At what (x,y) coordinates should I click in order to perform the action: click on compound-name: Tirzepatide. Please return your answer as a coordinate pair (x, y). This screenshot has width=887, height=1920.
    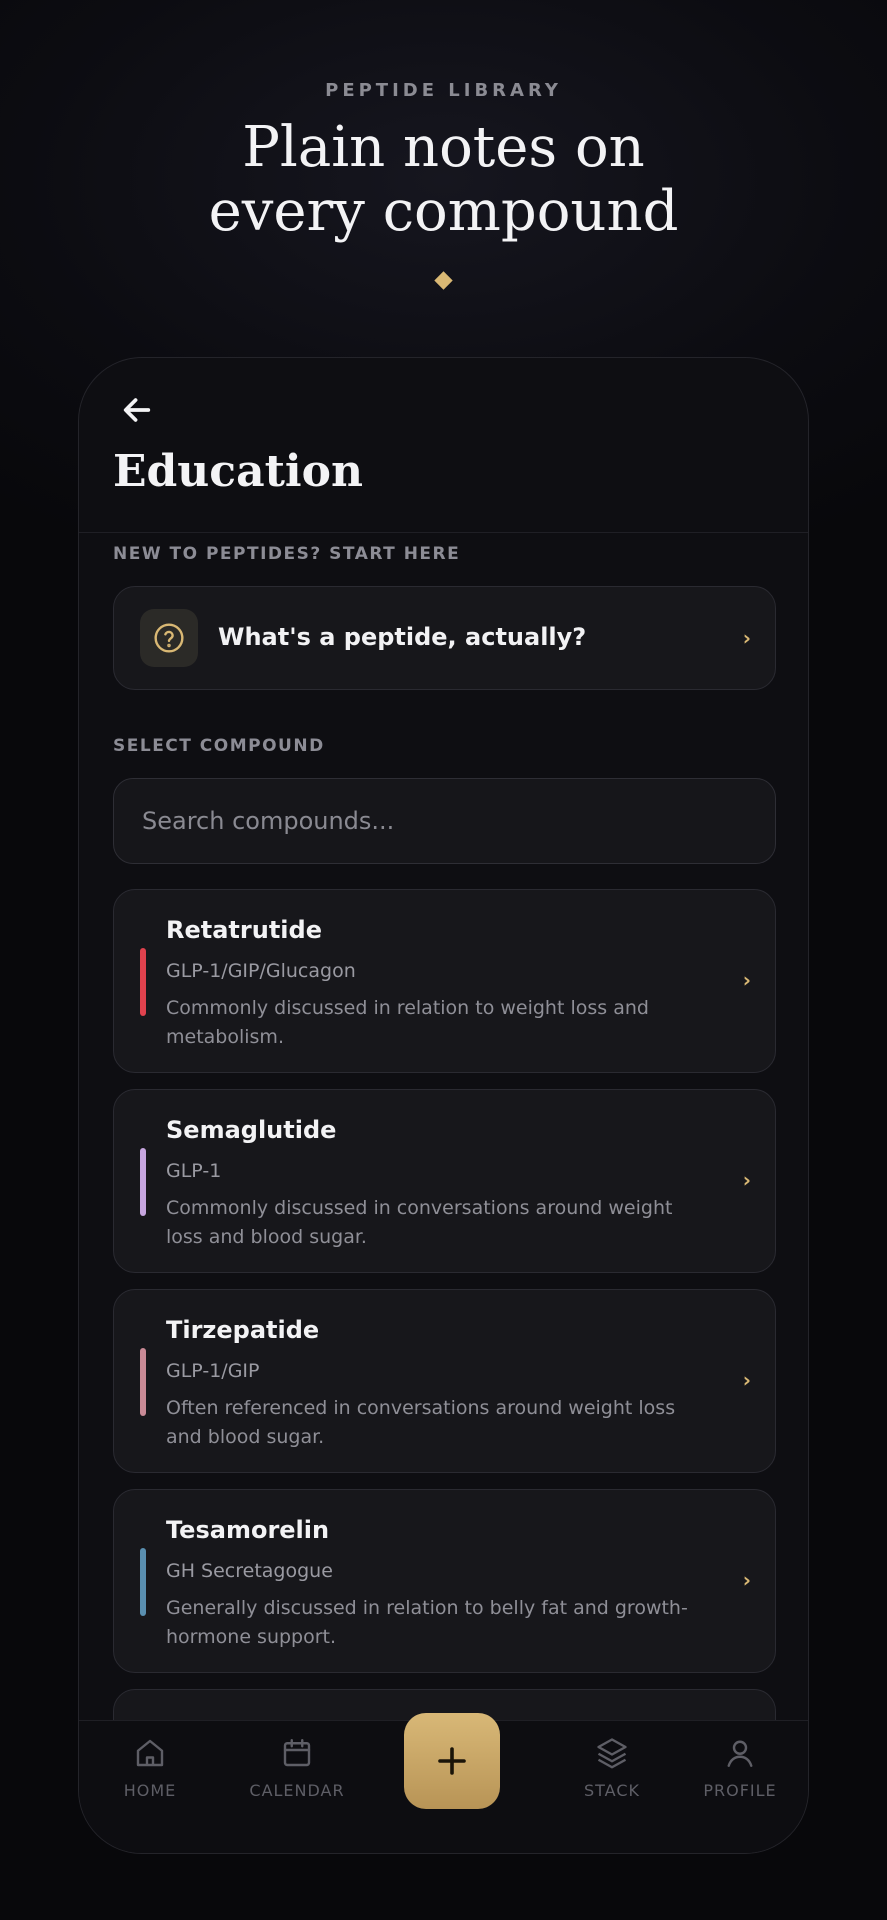
    Looking at the image, I should click on (243, 1330).